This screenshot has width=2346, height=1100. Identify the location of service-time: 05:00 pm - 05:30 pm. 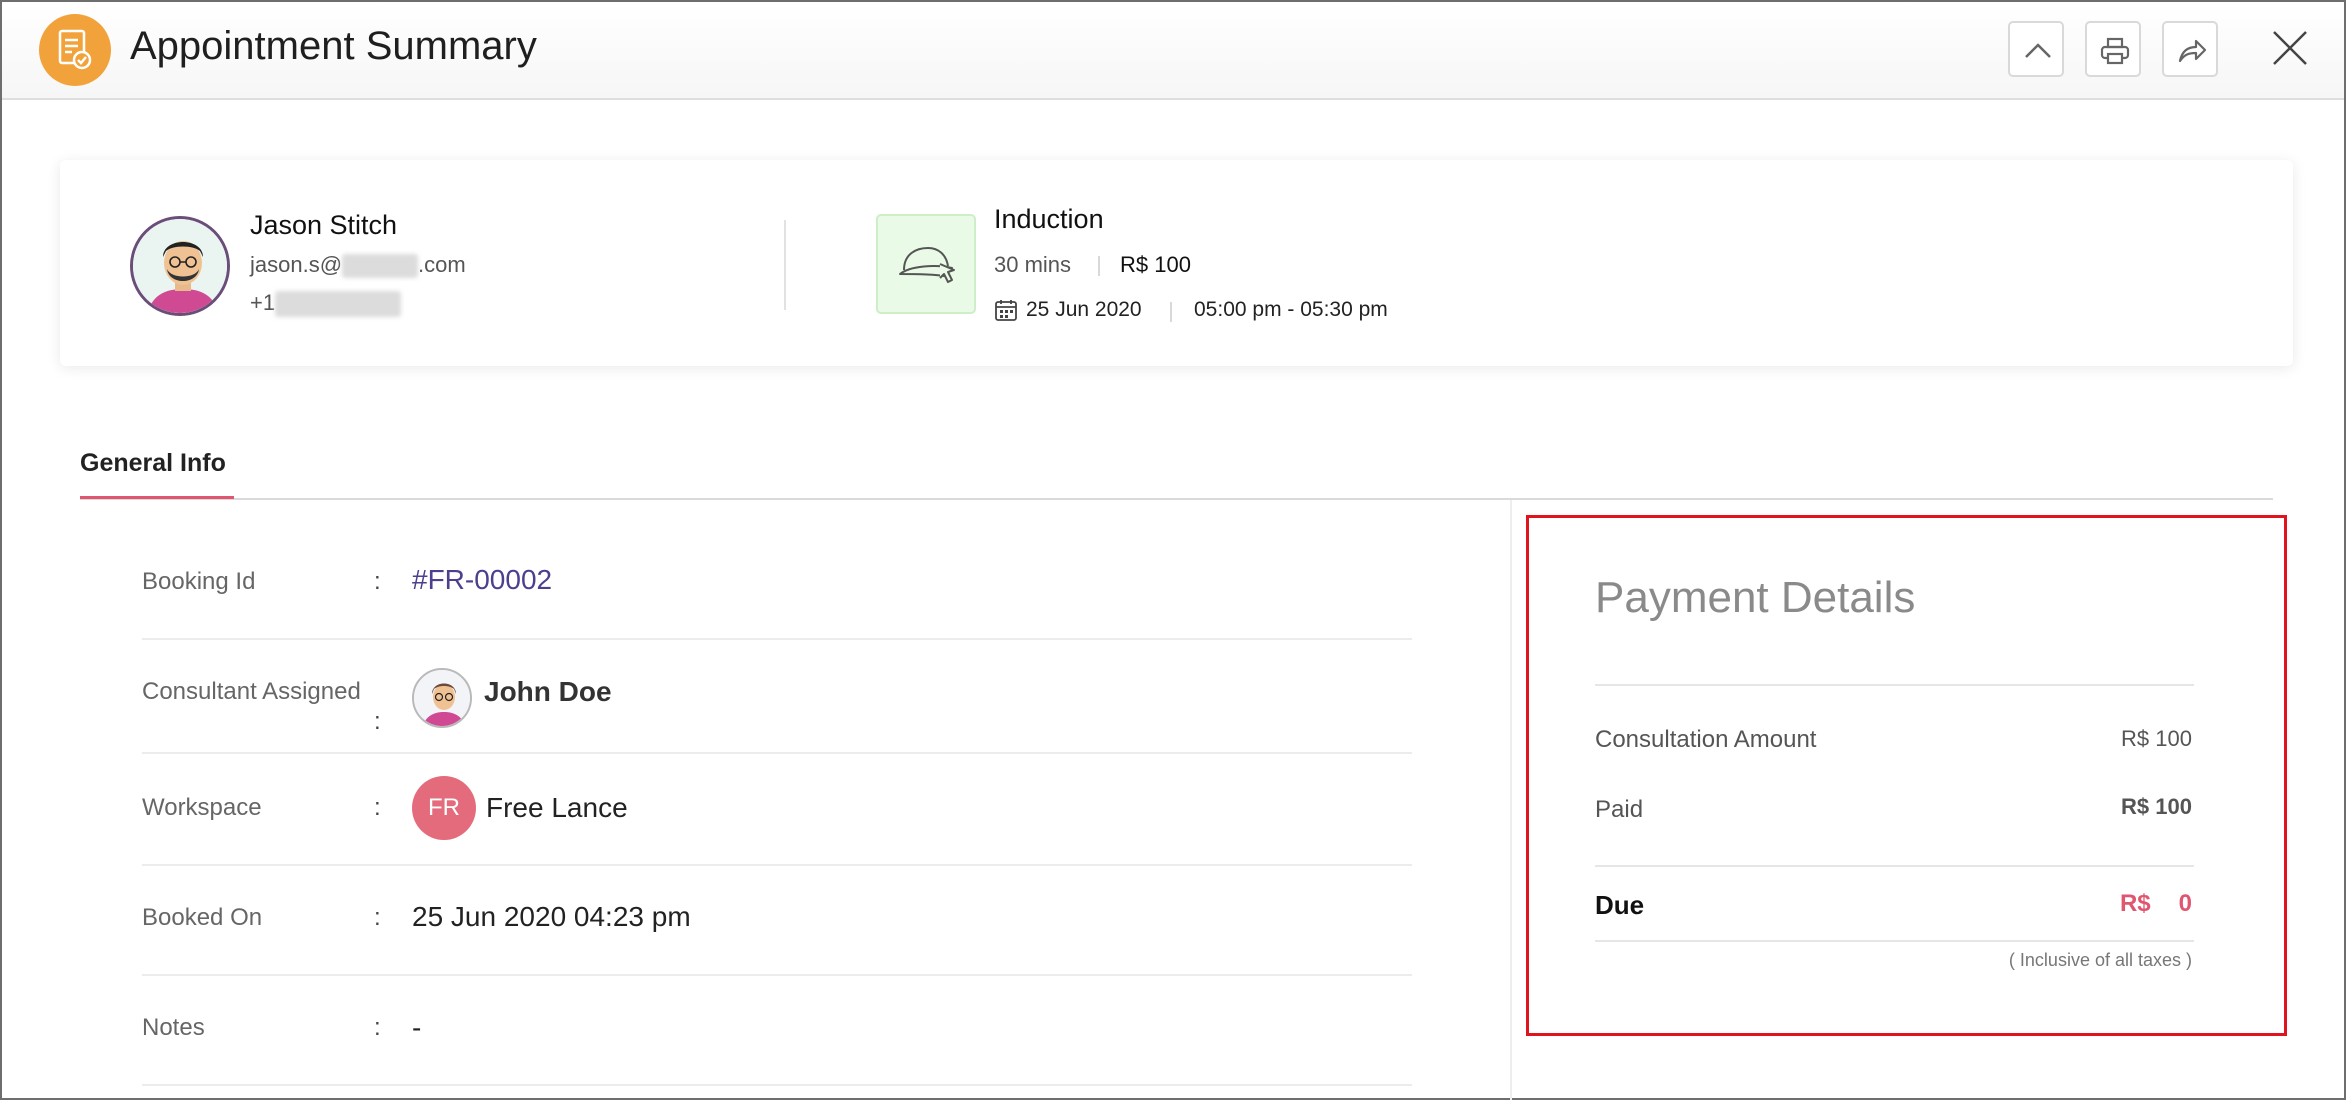
(1291, 309).